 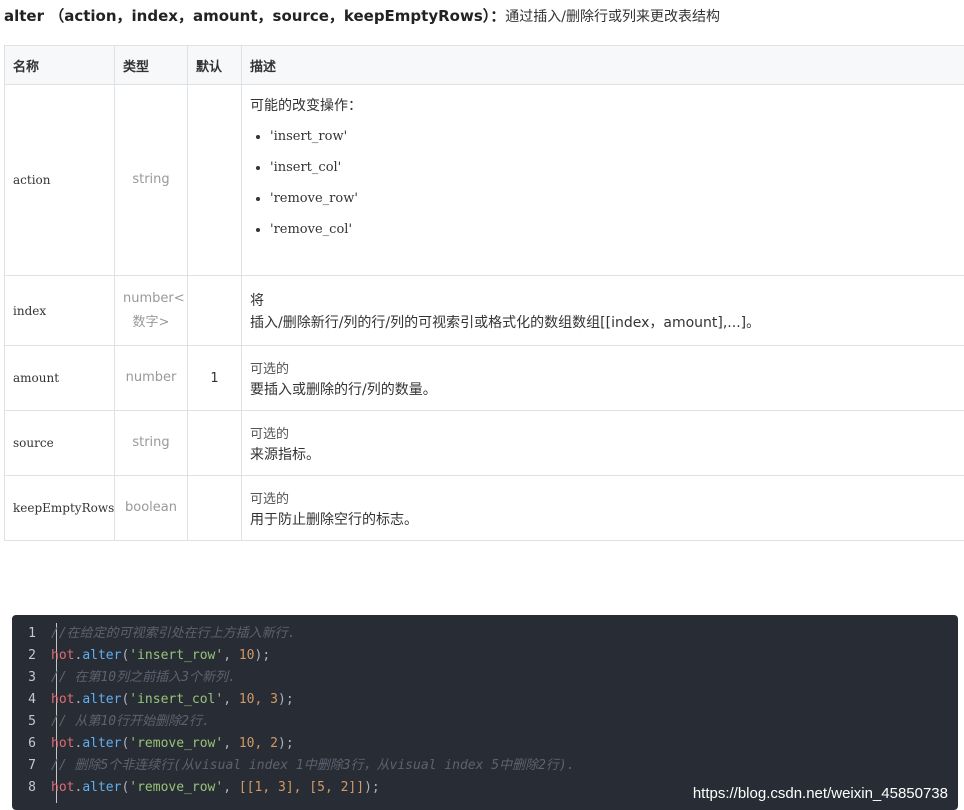 What do you see at coordinates (602, 378) in the screenshot?
I see `param-description: 可选的 要插入或删除的行/列的数量。` at bounding box center [602, 378].